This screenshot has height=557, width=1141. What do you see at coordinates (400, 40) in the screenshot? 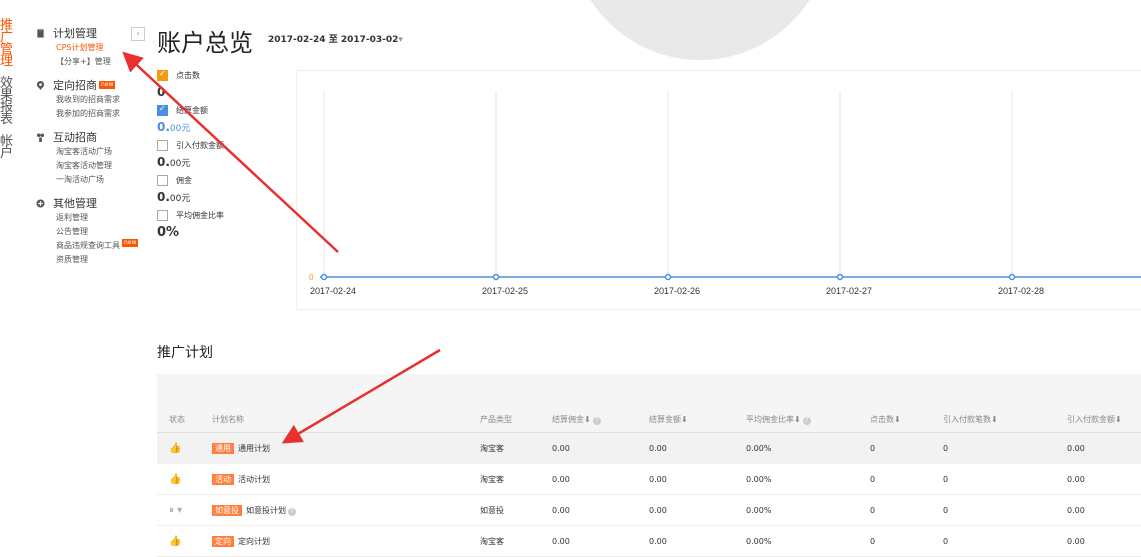
I see `chevron-down-icon: ▾` at bounding box center [400, 40].